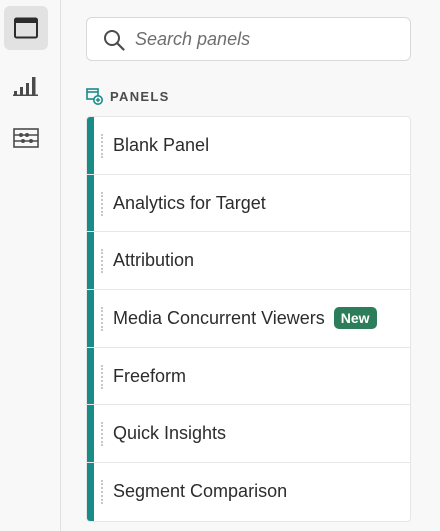  What do you see at coordinates (150, 375) in the screenshot?
I see `panel-label: Freeform` at bounding box center [150, 375].